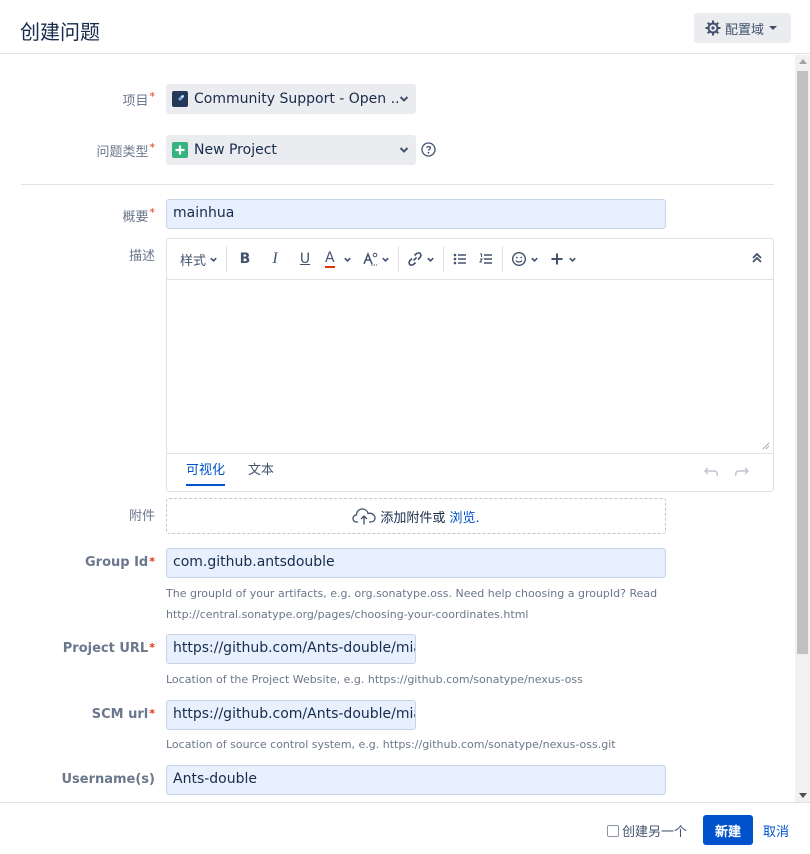  I want to click on scrollbar-thumb, so click(802, 362).